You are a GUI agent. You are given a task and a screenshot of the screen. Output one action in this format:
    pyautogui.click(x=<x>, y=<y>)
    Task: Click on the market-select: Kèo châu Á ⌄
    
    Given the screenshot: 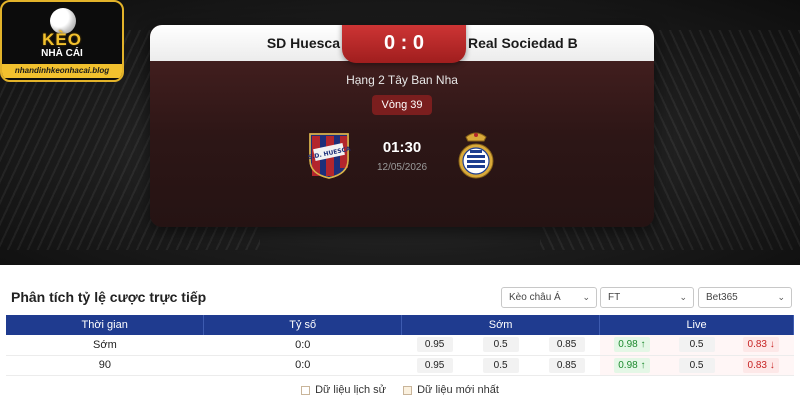 What is the action you would take?
    pyautogui.click(x=549, y=297)
    